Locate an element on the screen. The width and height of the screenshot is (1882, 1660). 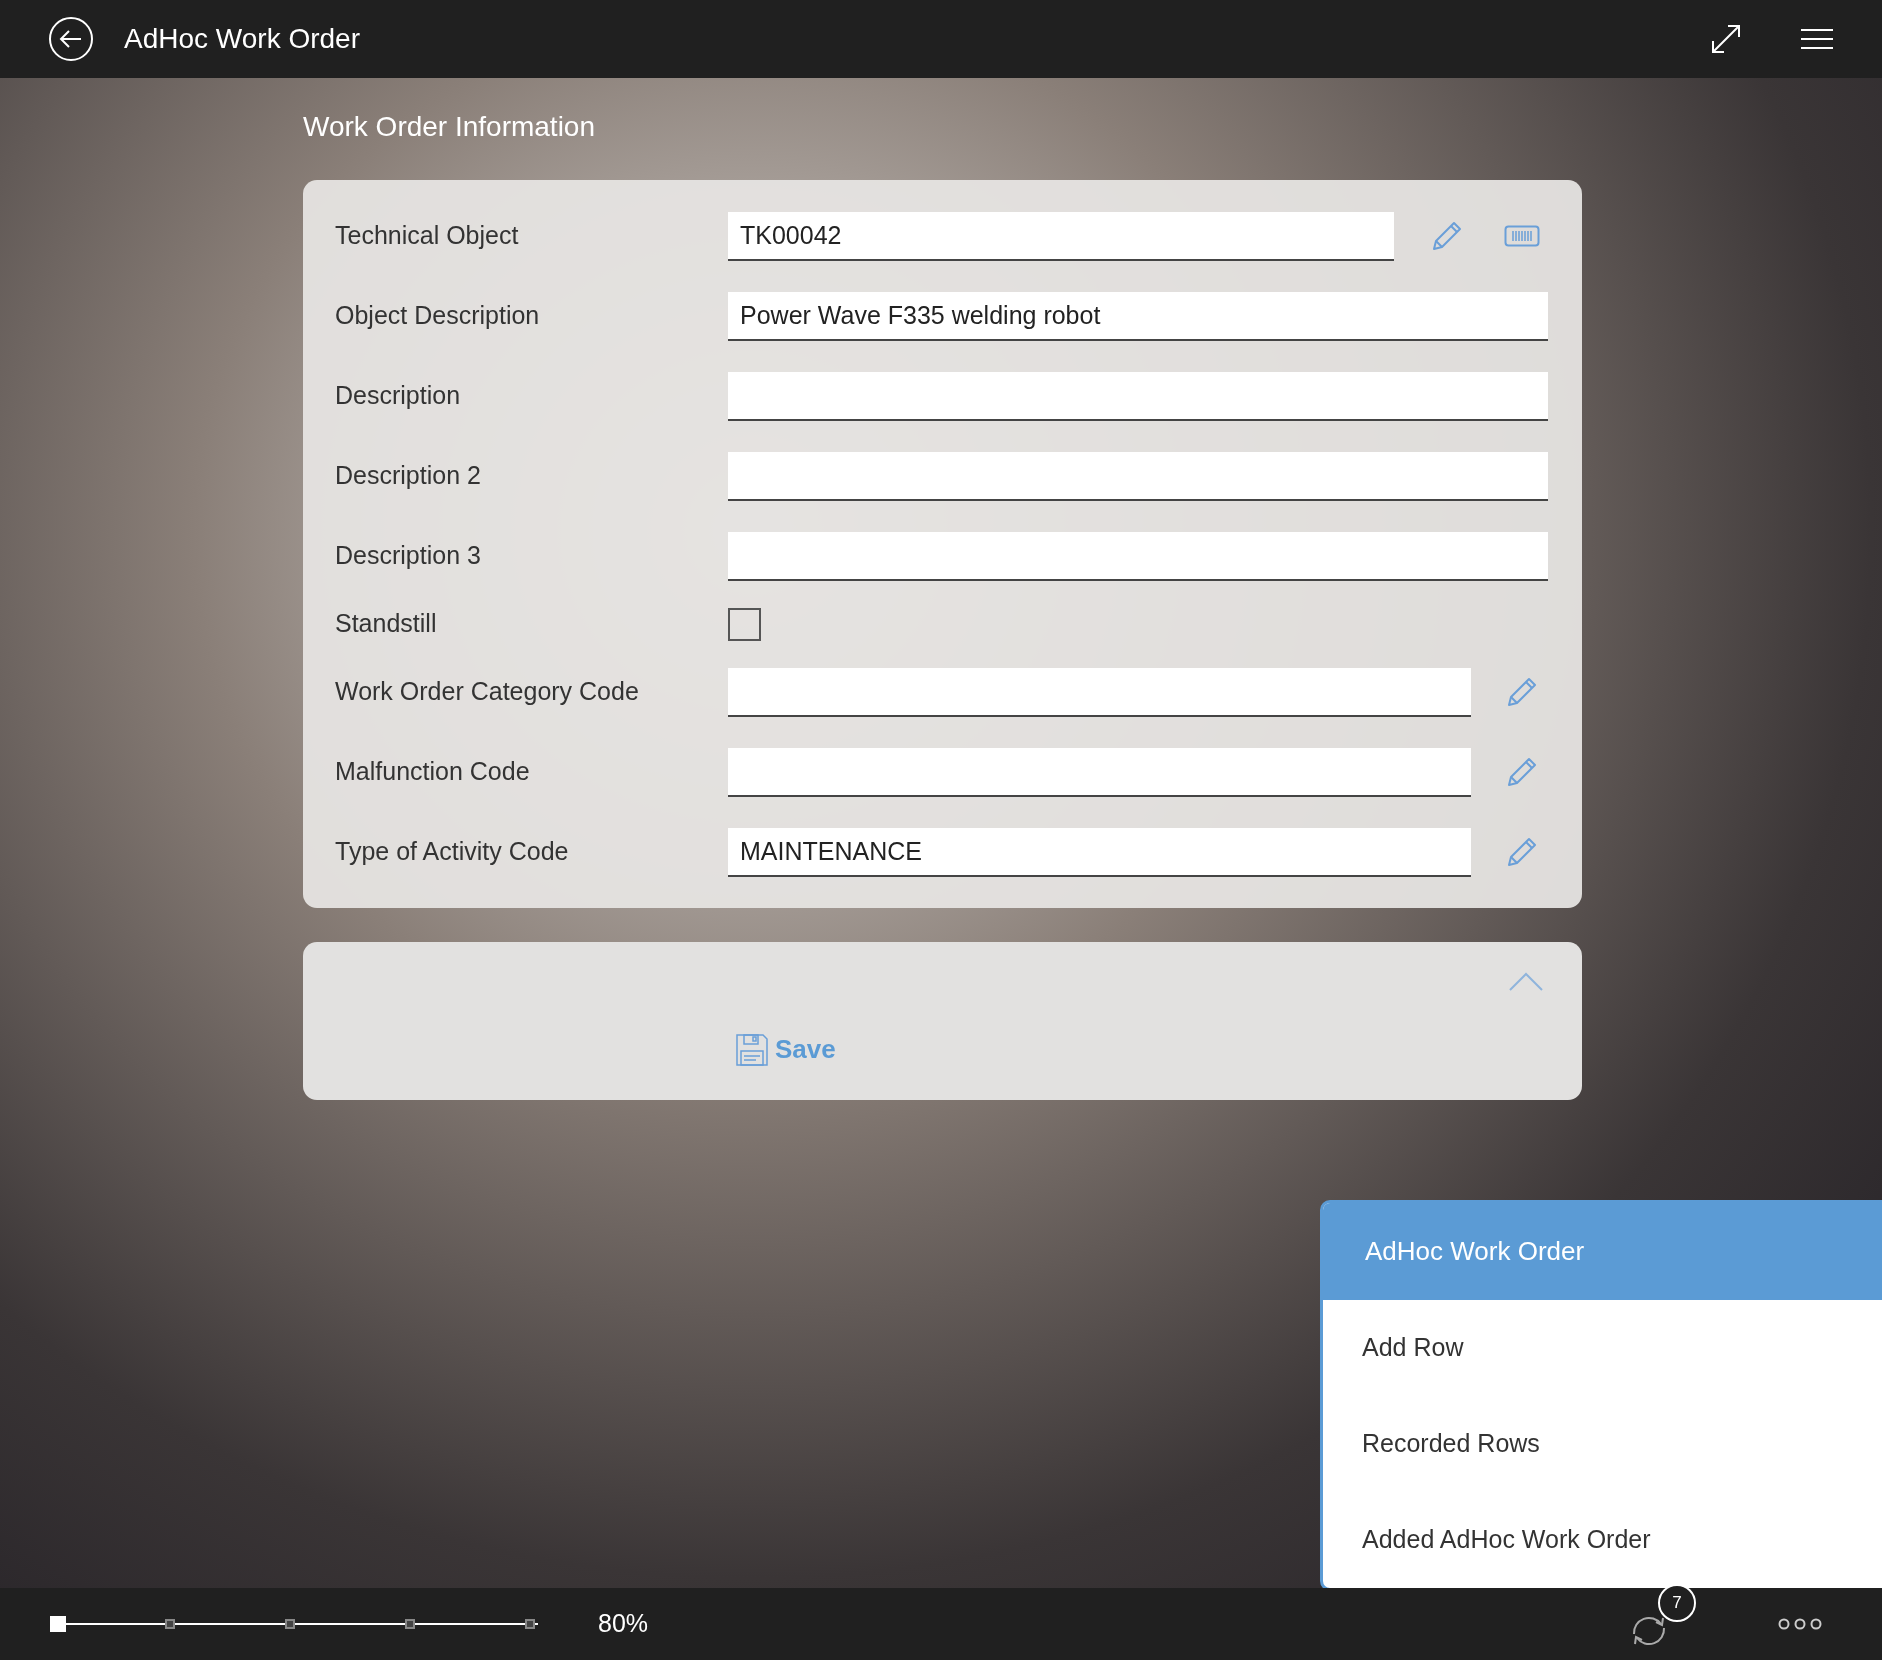
menu-title: AdHoc Work Order is located at coordinates (1602, 1251).